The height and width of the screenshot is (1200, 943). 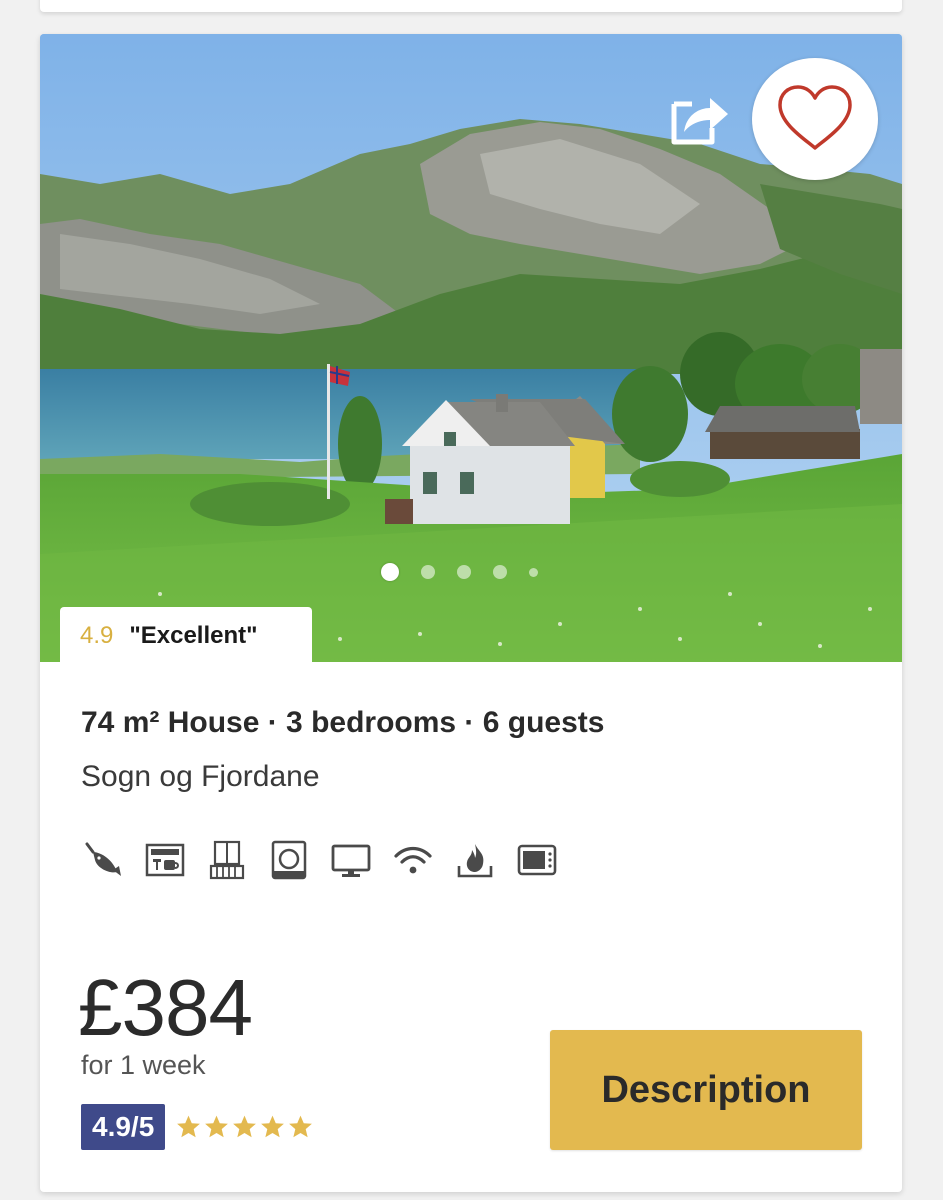 What do you see at coordinates (289, 860) in the screenshot?
I see `washing-machine-icon` at bounding box center [289, 860].